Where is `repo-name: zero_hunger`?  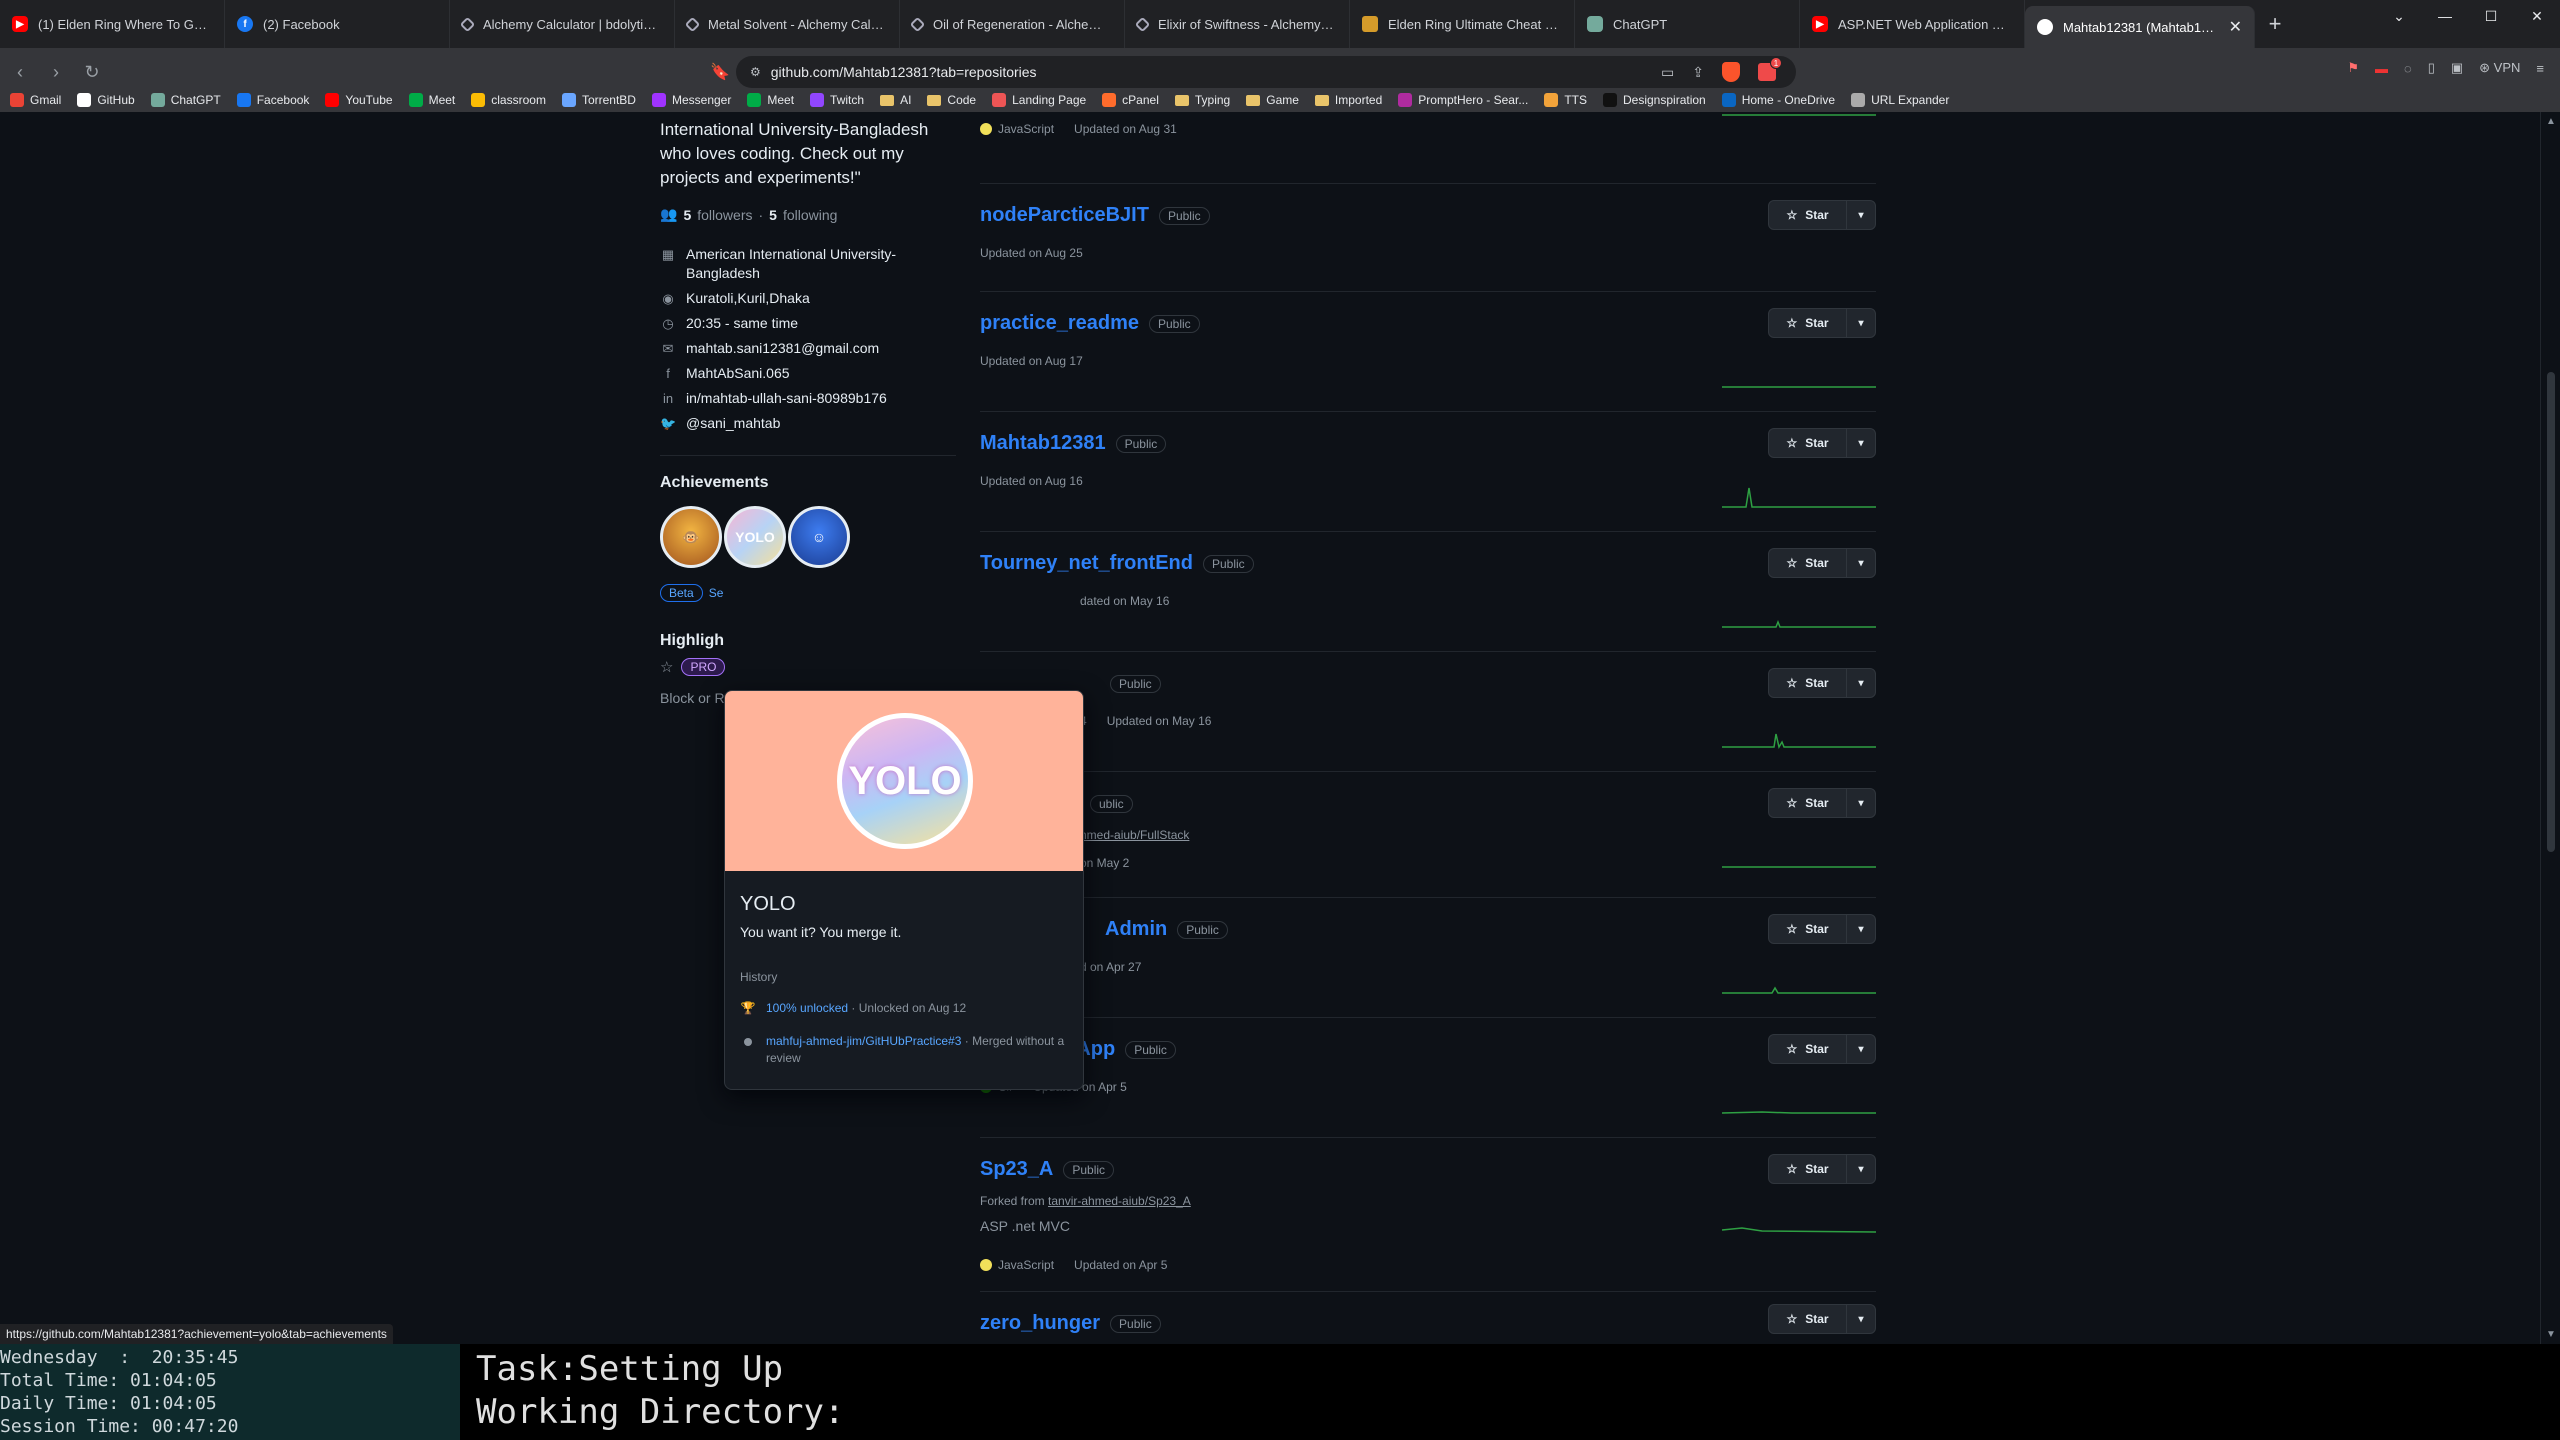
repo-name: zero_hunger is located at coordinates (1040, 1323).